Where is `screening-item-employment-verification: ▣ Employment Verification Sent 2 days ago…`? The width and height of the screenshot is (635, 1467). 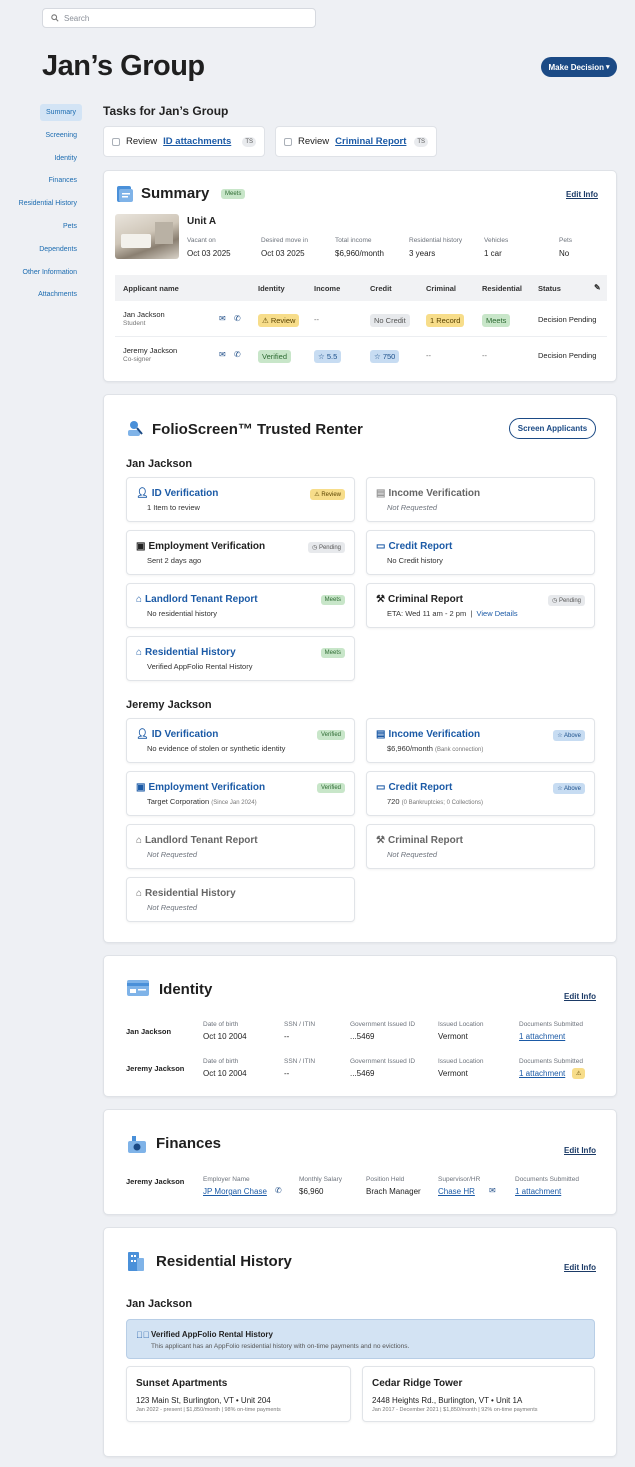
screening-item-employment-verification: ▣ Employment Verification Sent 2 days ago… is located at coordinates (240, 552).